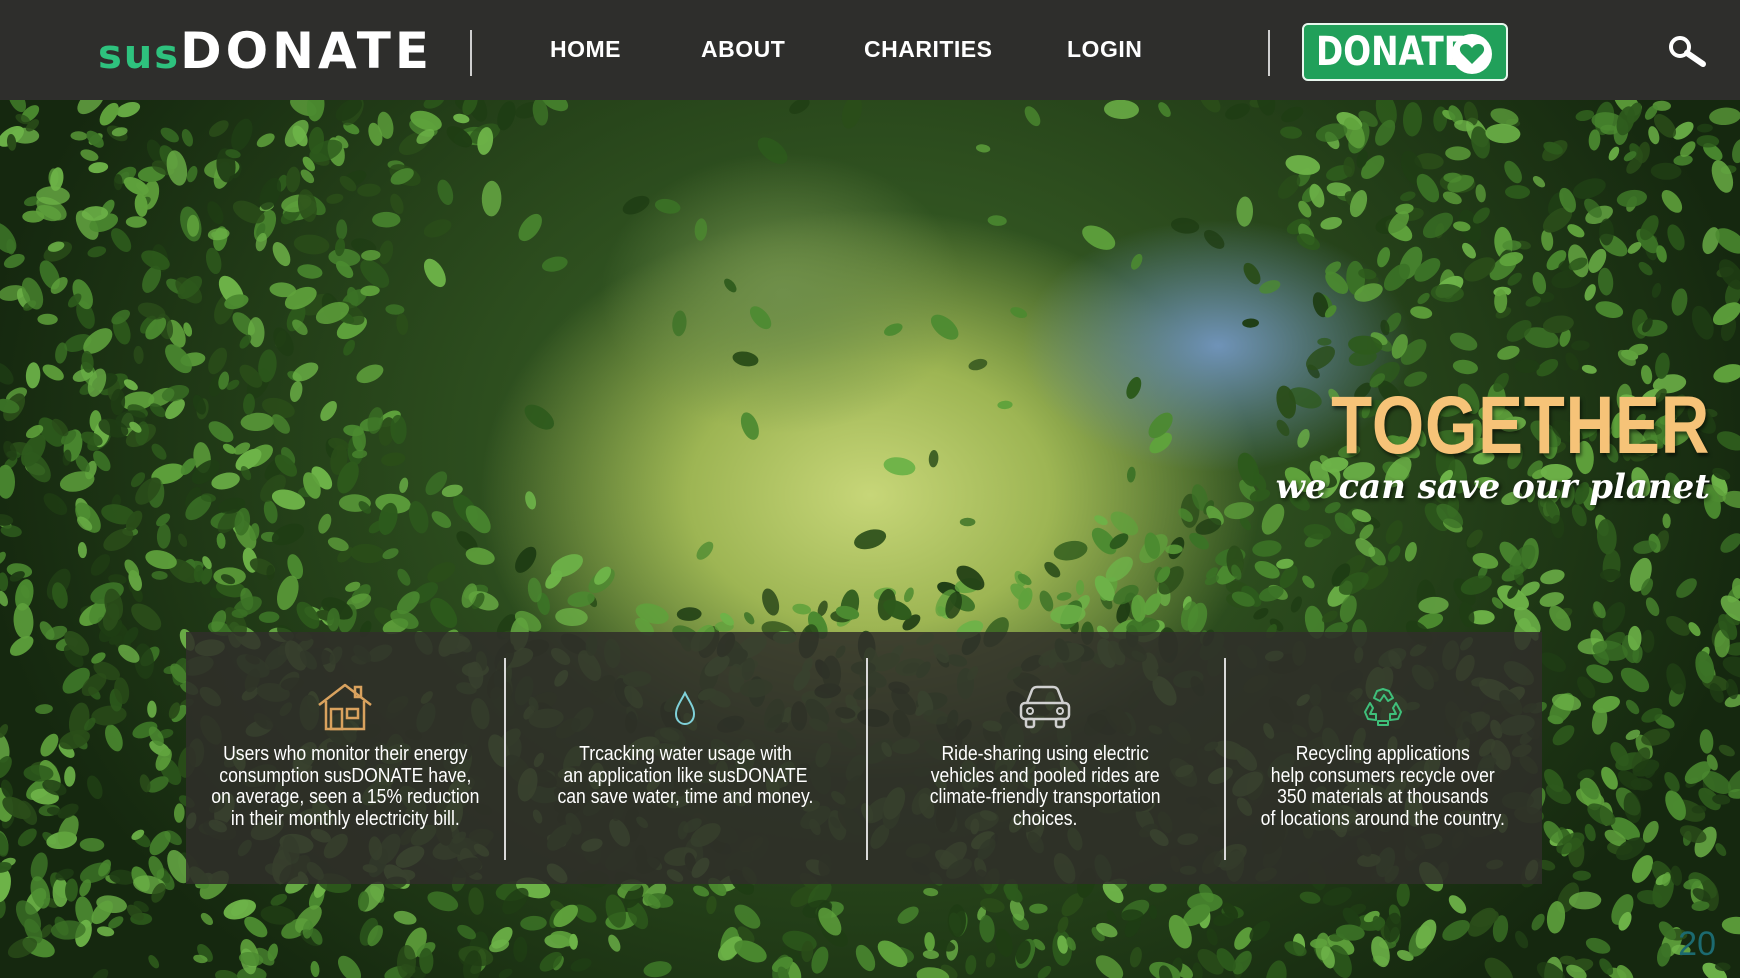  I want to click on nav-charities-link: CHARITIES, so click(928, 49).